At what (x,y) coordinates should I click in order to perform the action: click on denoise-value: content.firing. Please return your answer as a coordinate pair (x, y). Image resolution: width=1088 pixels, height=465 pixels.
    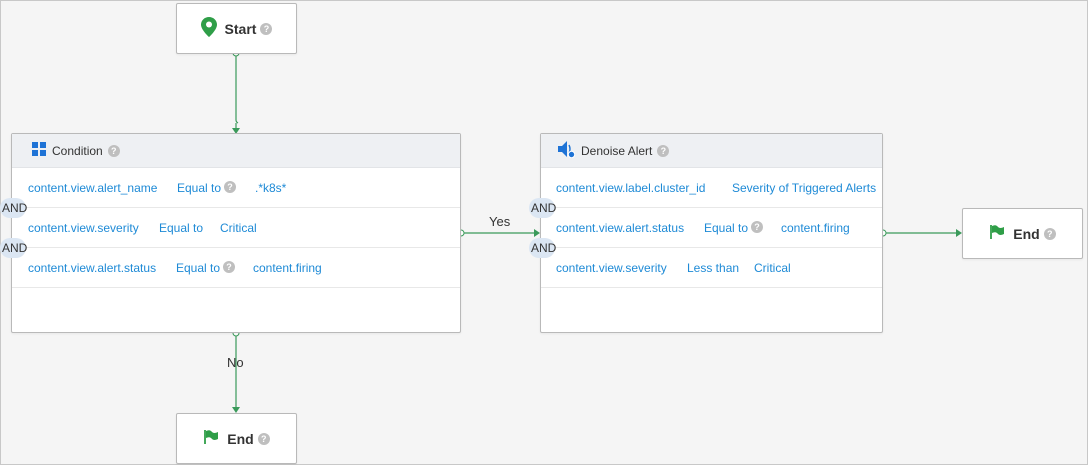
    Looking at the image, I should click on (815, 228).